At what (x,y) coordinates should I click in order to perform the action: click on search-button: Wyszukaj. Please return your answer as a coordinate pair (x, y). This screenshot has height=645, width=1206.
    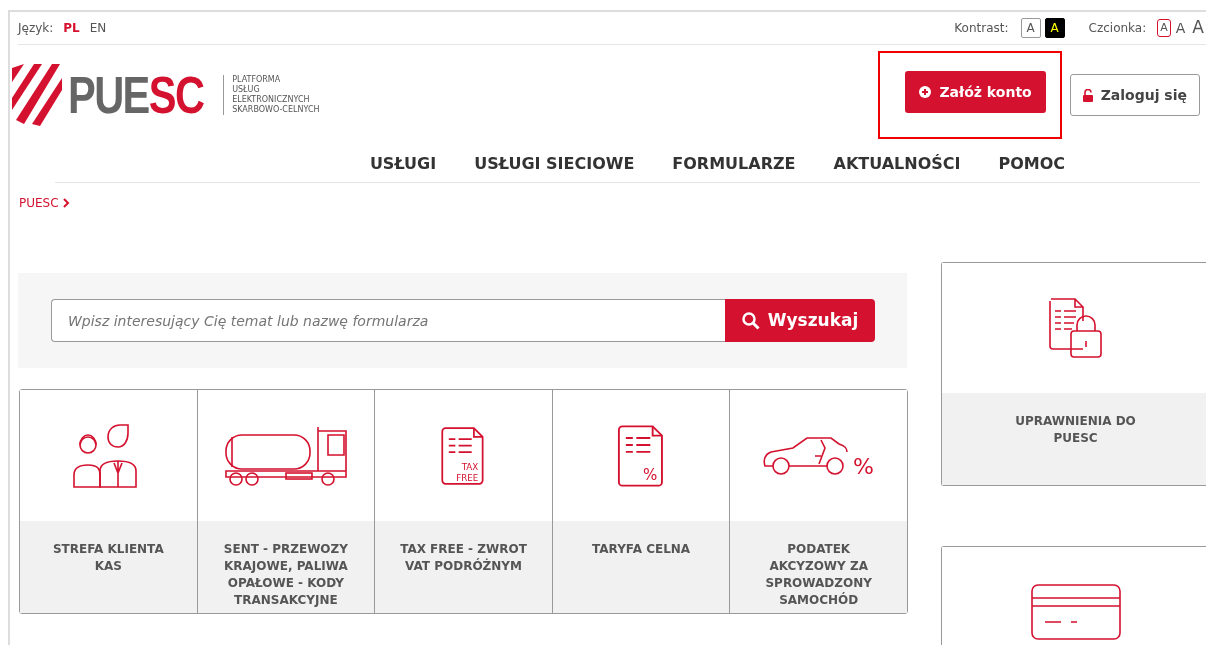
    Looking at the image, I should click on (800, 320).